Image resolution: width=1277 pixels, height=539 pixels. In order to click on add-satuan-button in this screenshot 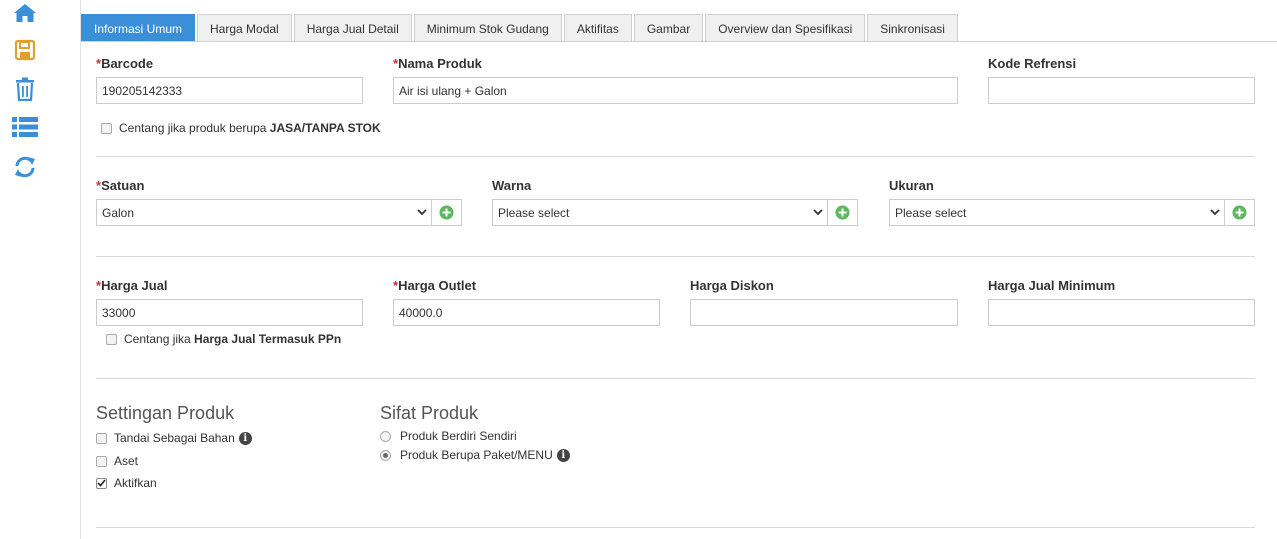, I will do `click(446, 212)`.